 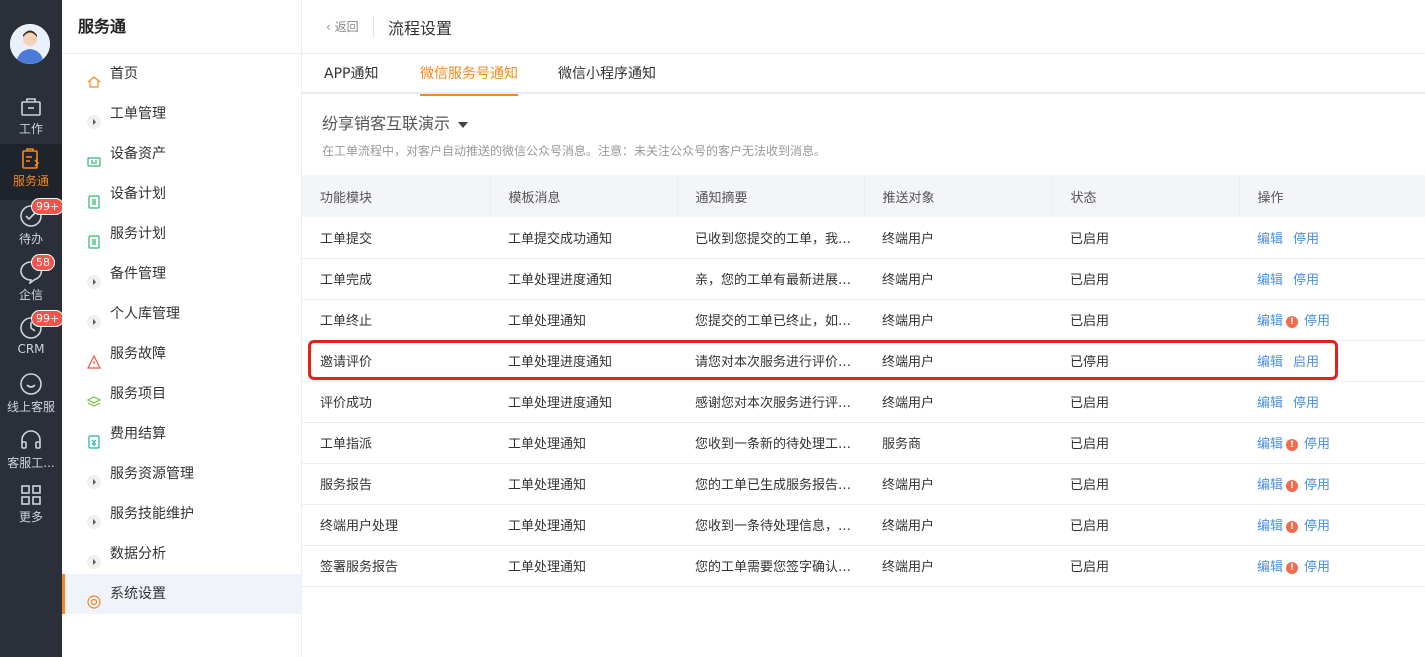 I want to click on sidebar-item-label: 首页, so click(x=124, y=74).